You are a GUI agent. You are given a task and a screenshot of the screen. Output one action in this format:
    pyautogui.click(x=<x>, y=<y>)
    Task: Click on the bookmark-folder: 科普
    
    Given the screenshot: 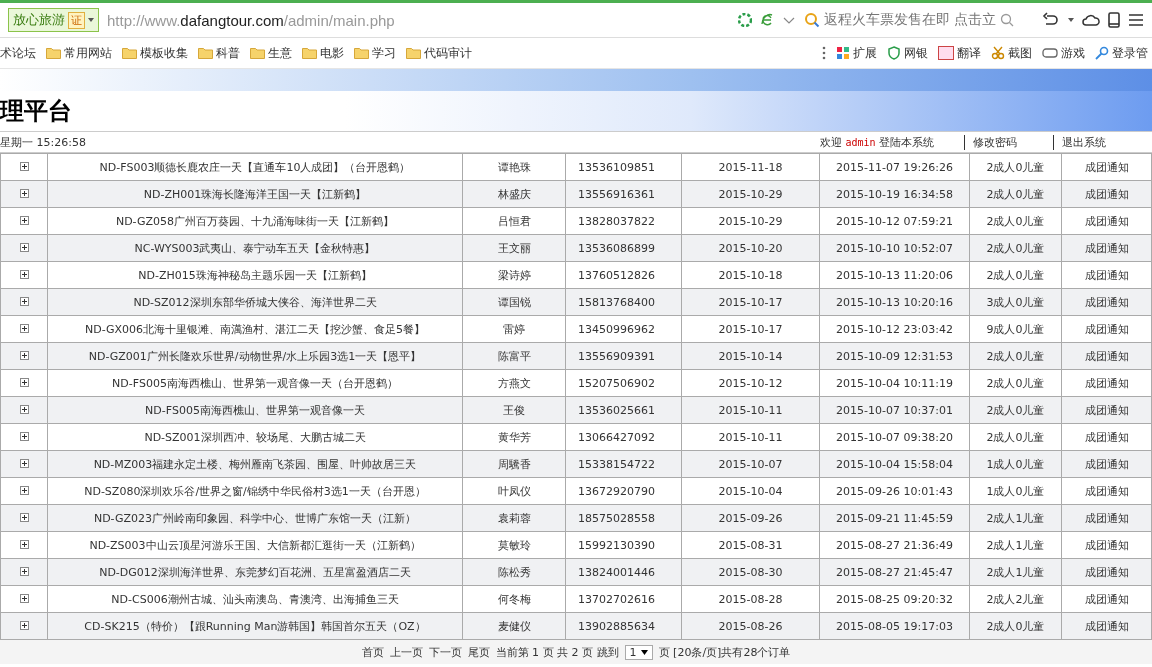 What is the action you would take?
    pyautogui.click(x=219, y=53)
    